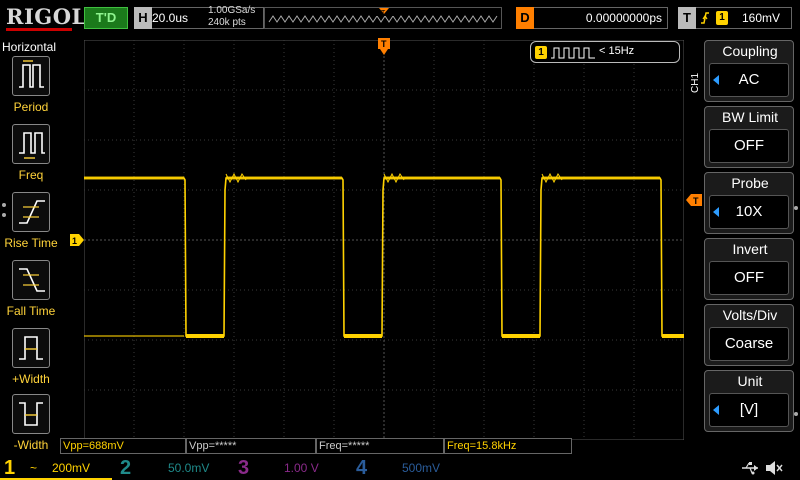 The image size is (800, 480). I want to click on softkey-title: BW Limit, so click(750, 117).